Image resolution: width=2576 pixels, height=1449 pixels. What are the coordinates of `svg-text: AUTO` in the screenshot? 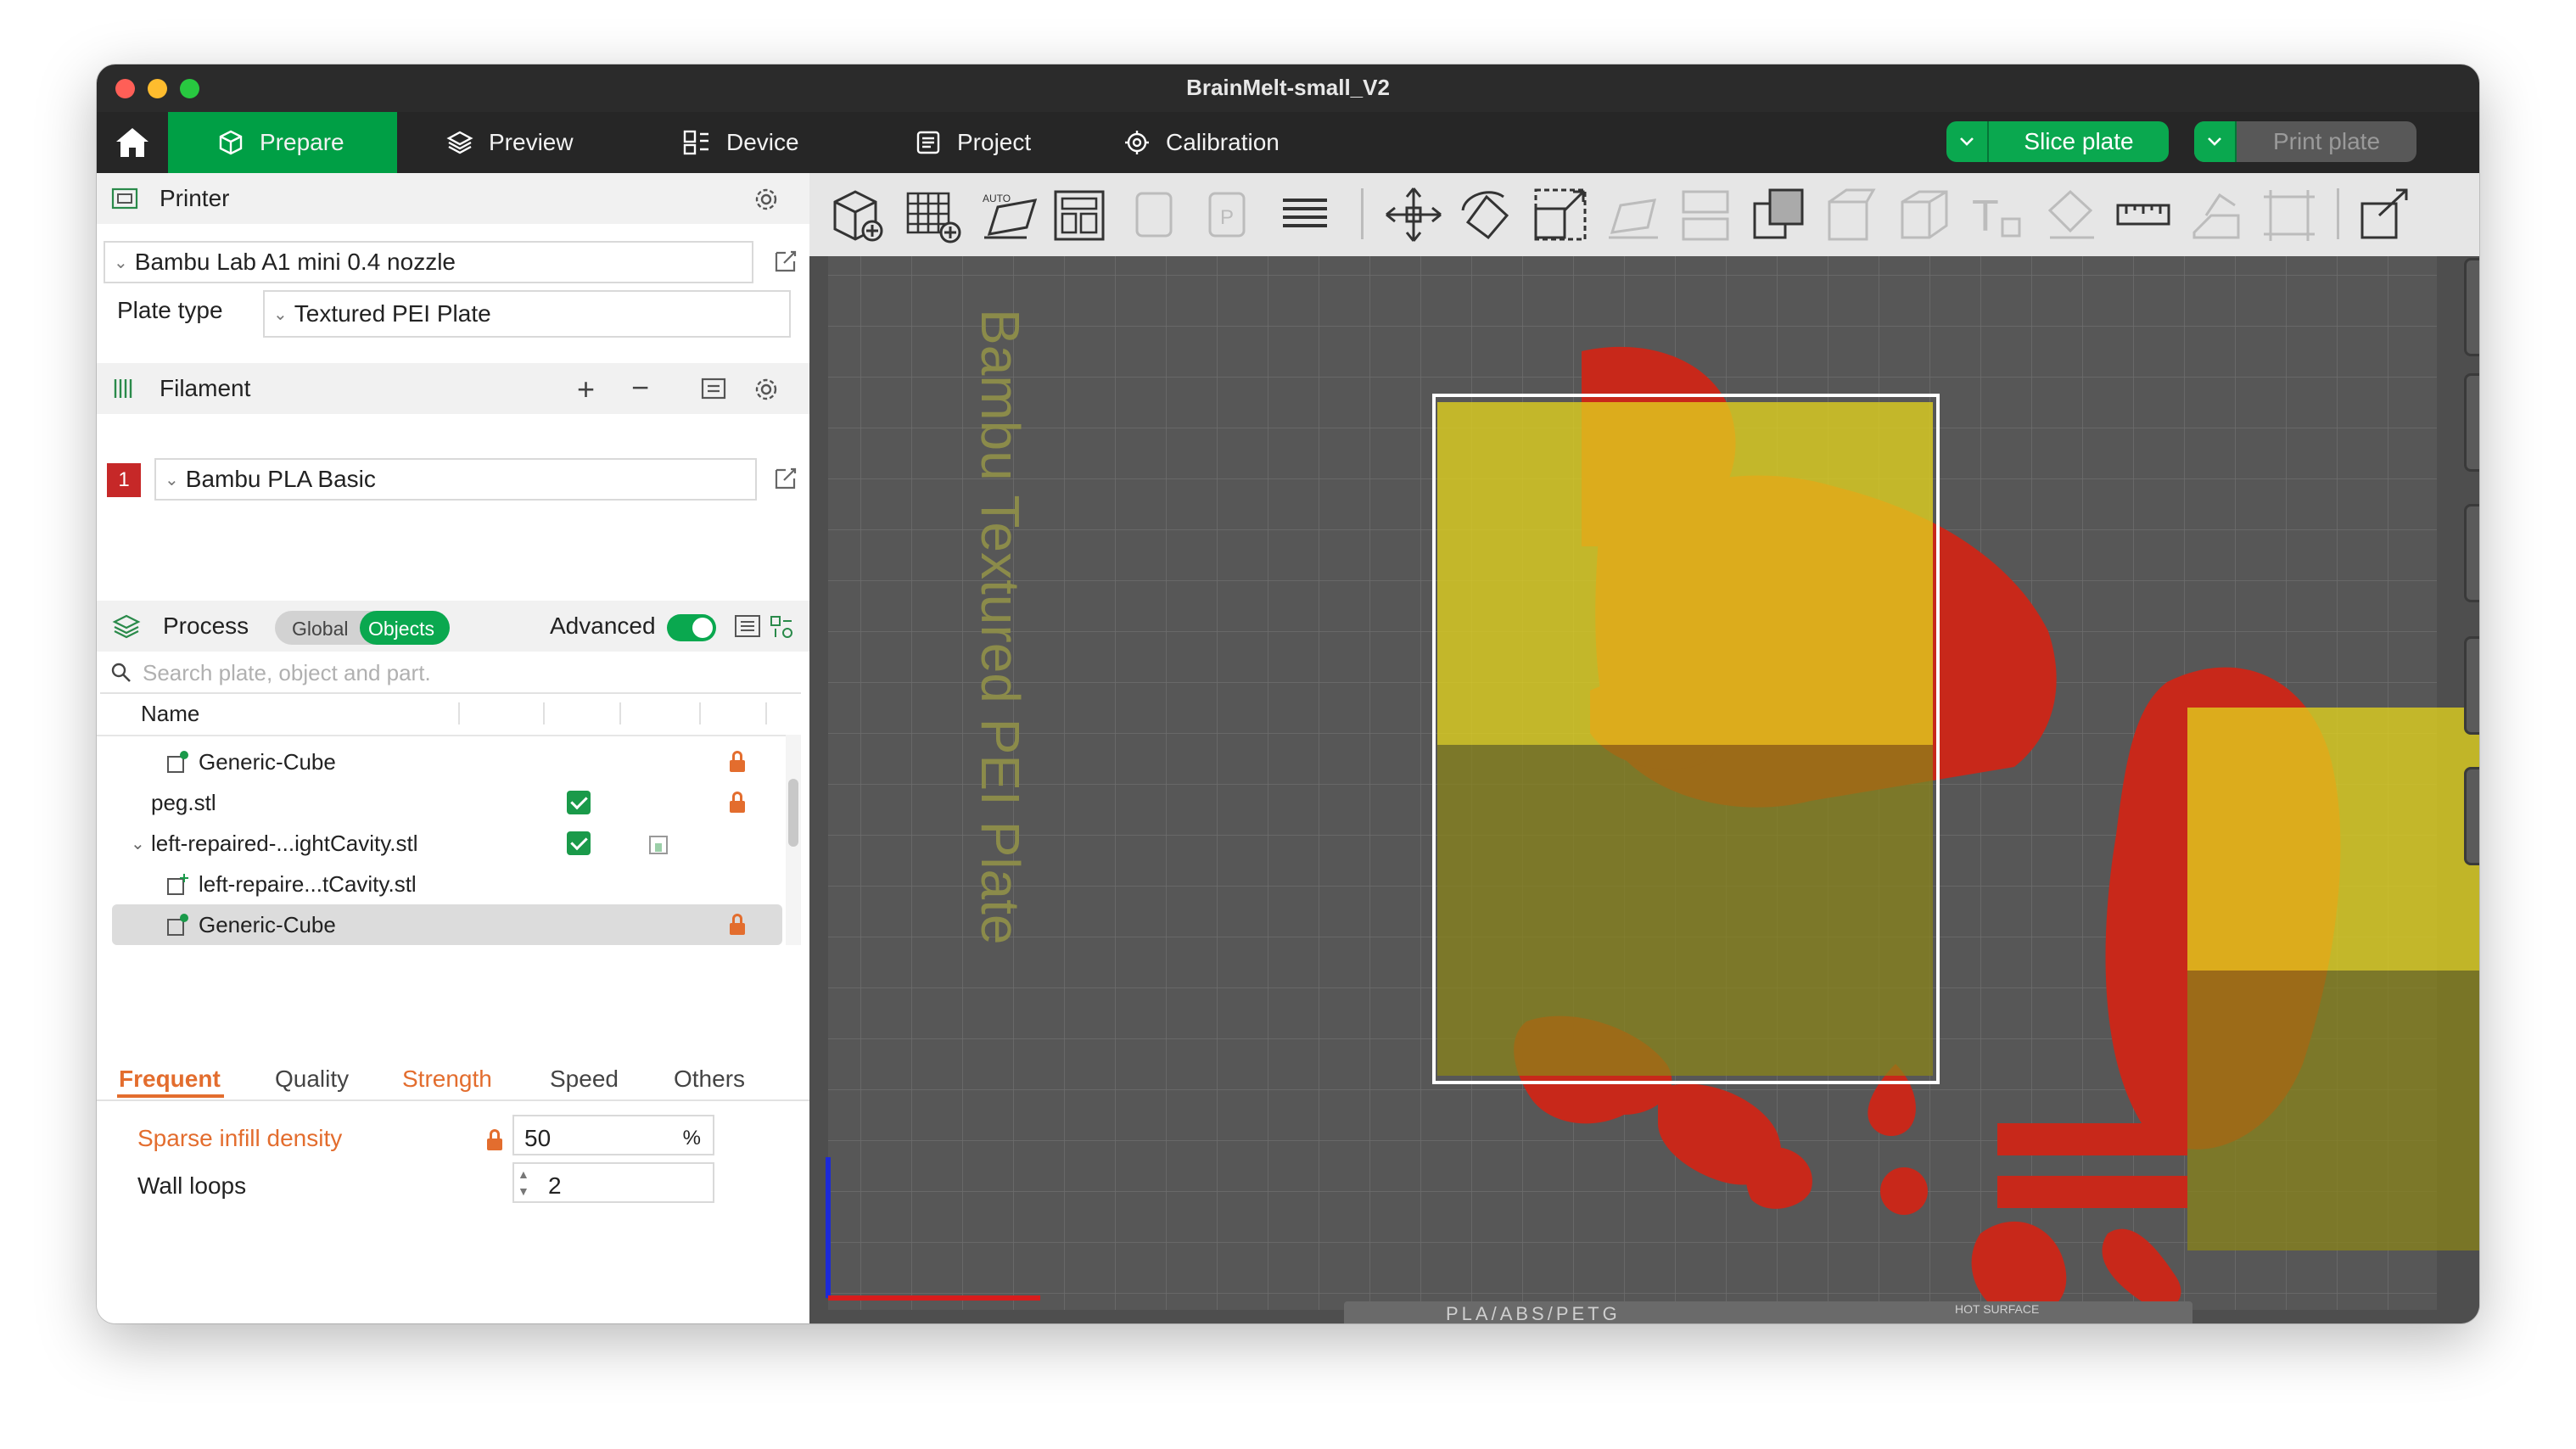 It's located at (997, 198).